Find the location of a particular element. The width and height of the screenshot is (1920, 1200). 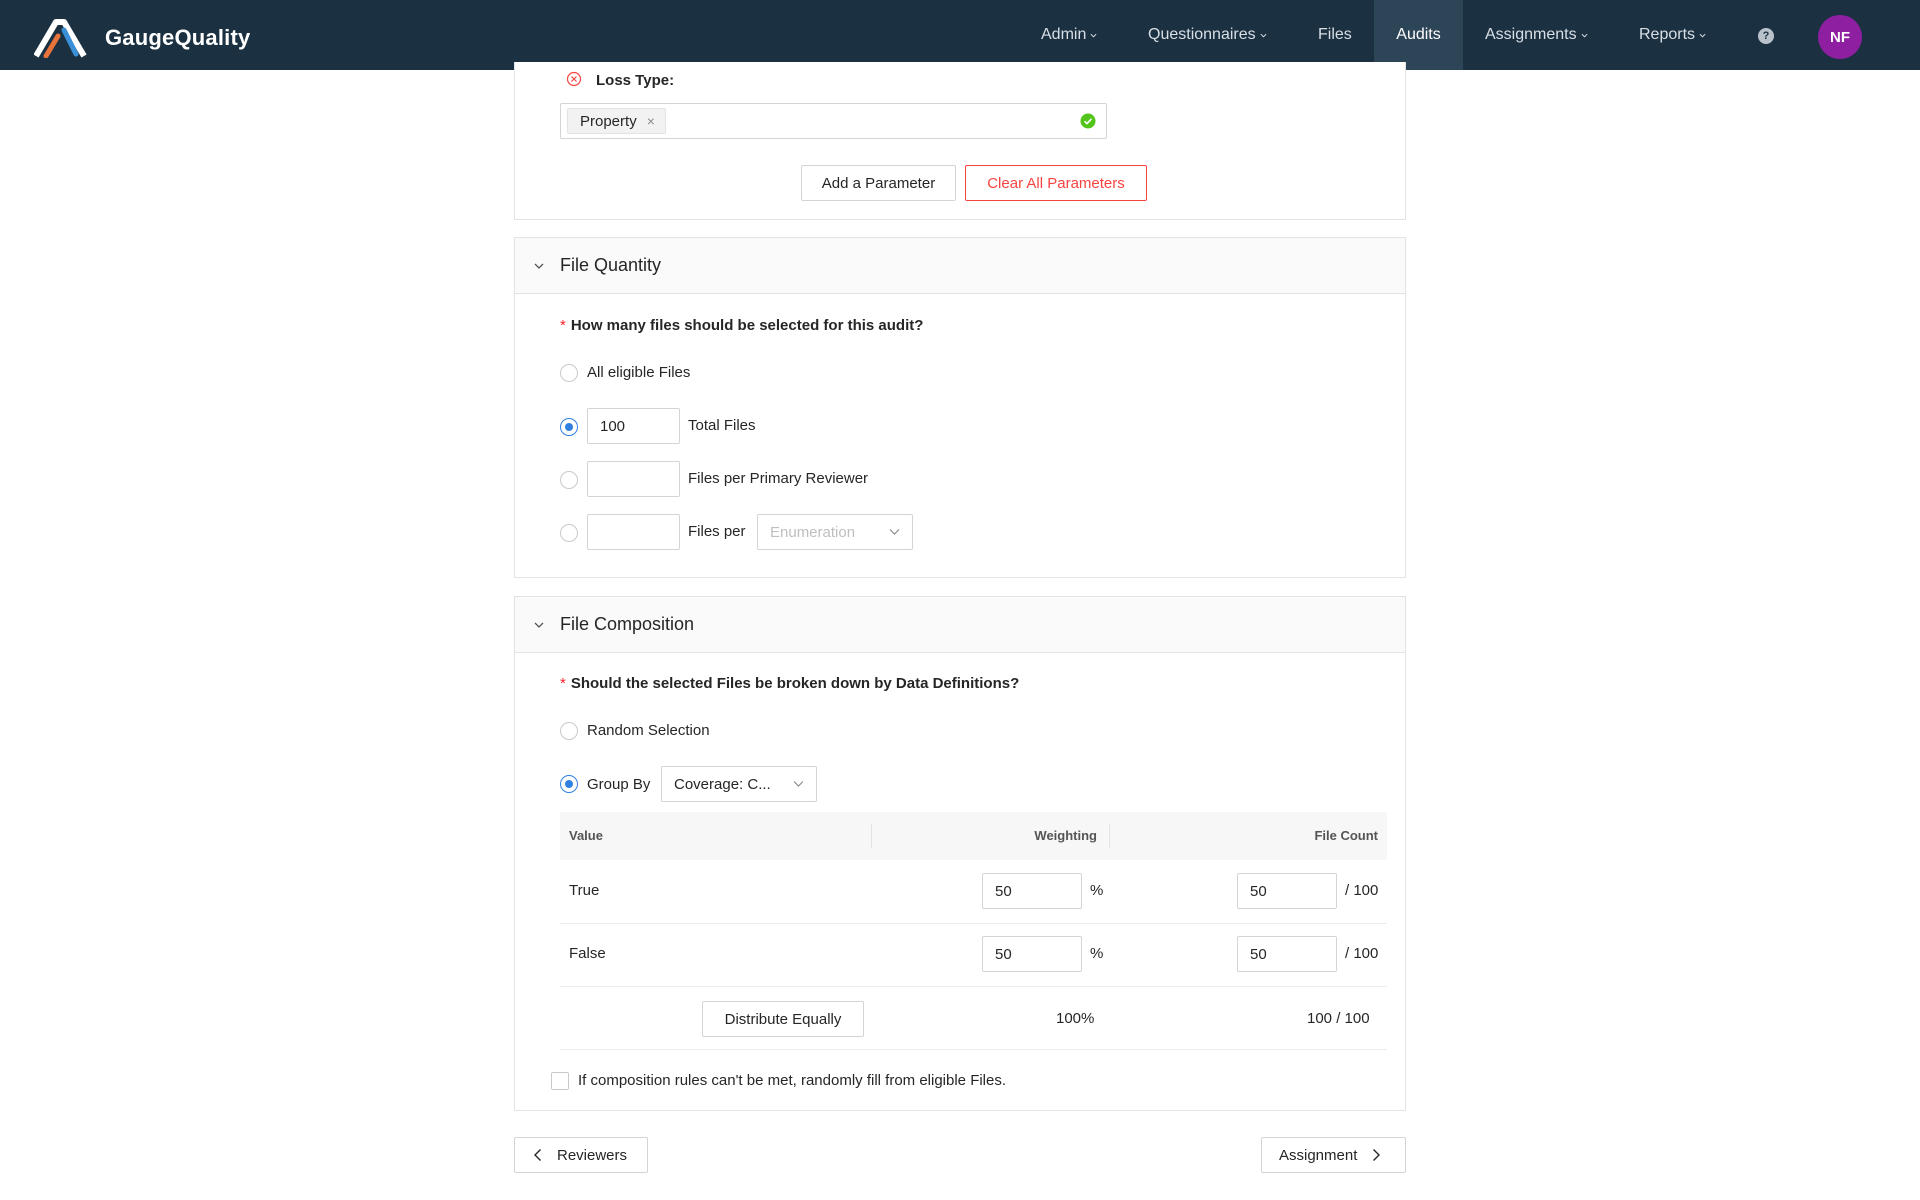

brand-name: GaugeQuality is located at coordinates (178, 37).